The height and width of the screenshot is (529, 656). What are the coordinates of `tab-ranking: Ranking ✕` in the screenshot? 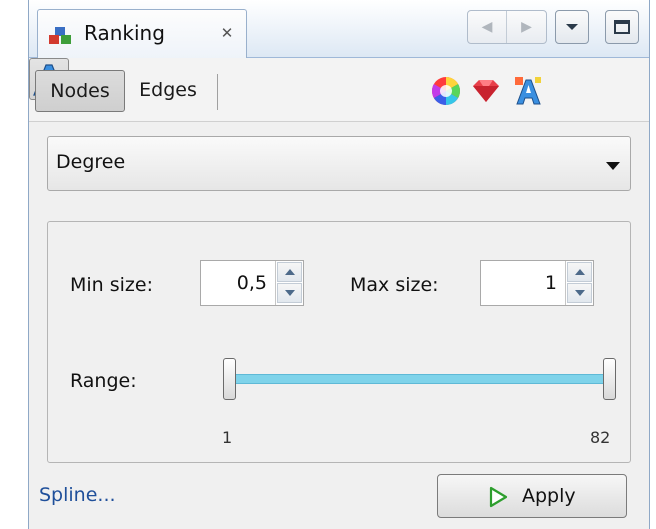 It's located at (142, 34).